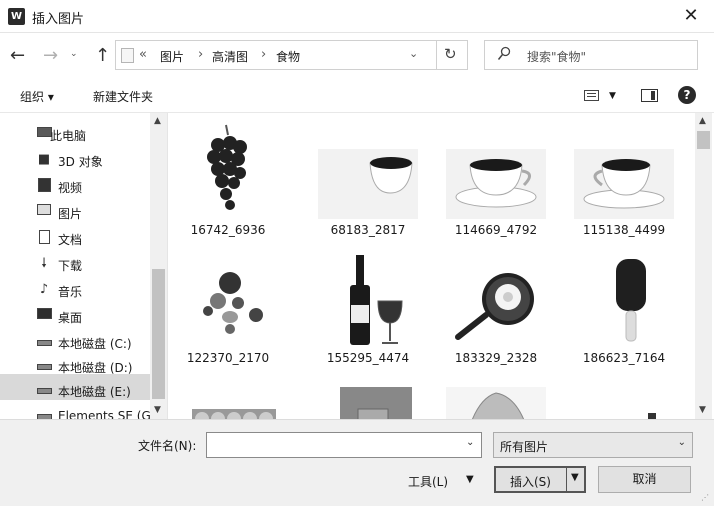  What do you see at coordinates (75, 238) in the screenshot?
I see `sidebar-item-documents: 文档` at bounding box center [75, 238].